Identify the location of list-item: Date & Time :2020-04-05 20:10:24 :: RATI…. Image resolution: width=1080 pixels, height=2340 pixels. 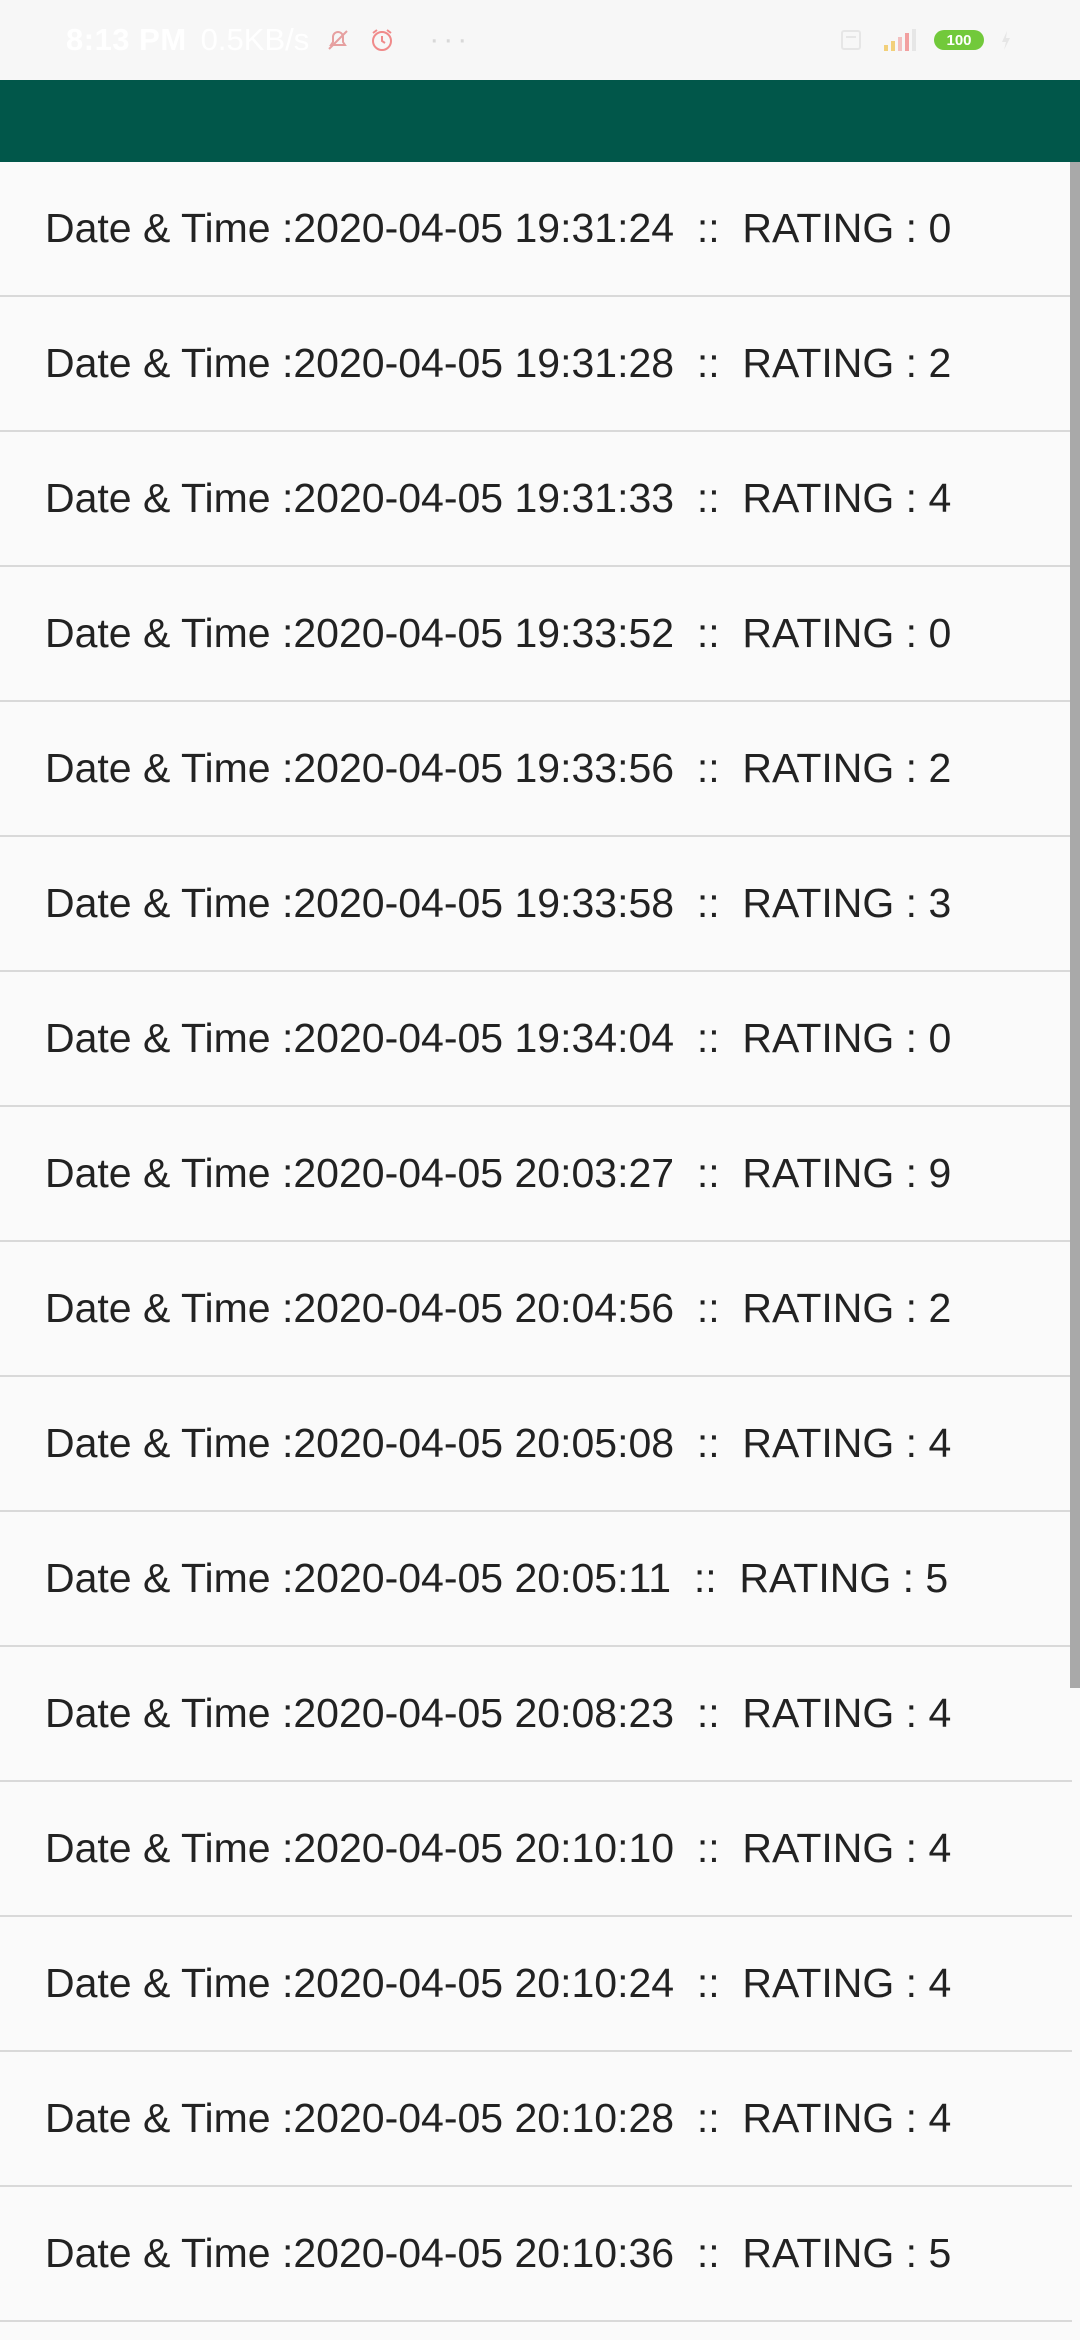
(536, 1984).